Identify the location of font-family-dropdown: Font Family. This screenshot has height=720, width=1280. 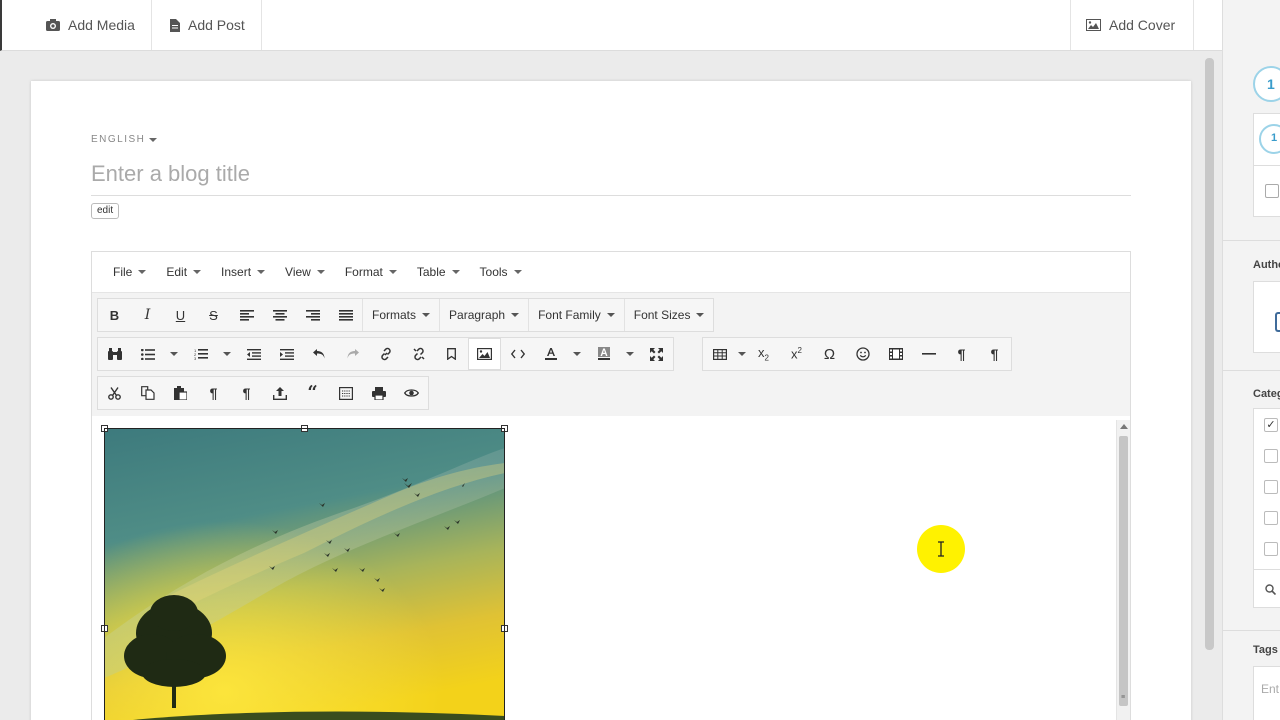
(576, 315).